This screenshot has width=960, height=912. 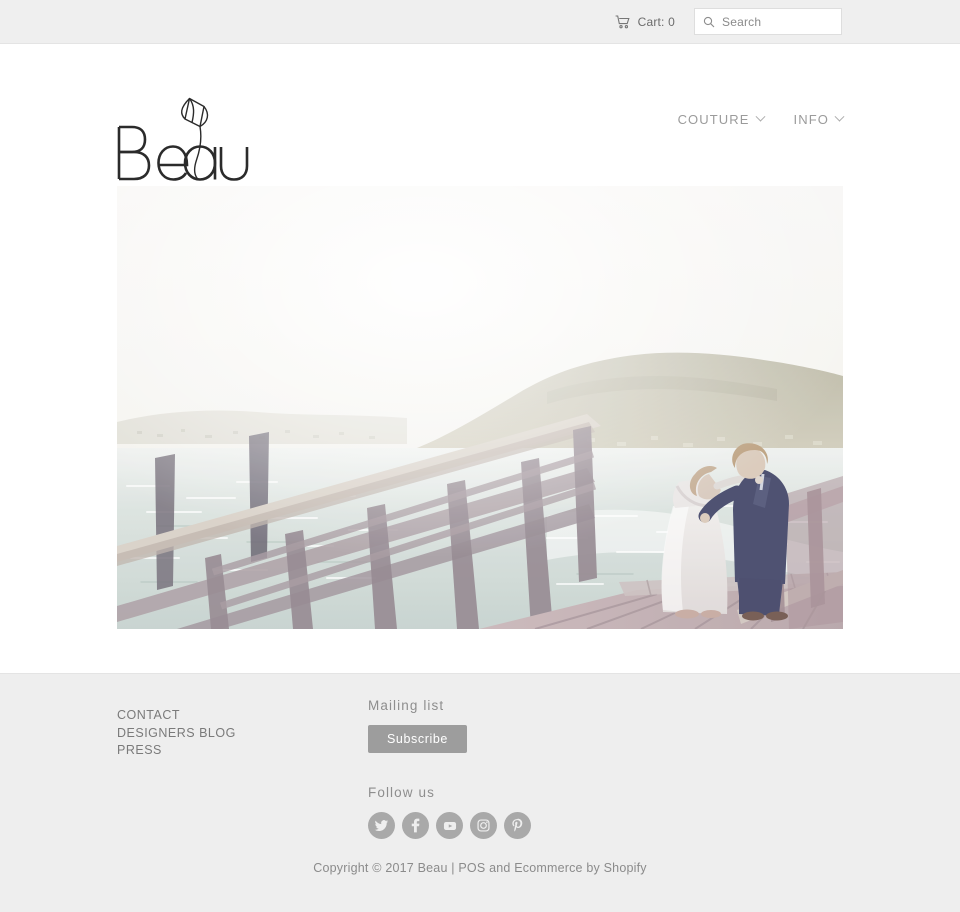 I want to click on subscribe-button: Subscribe, so click(x=417, y=739).